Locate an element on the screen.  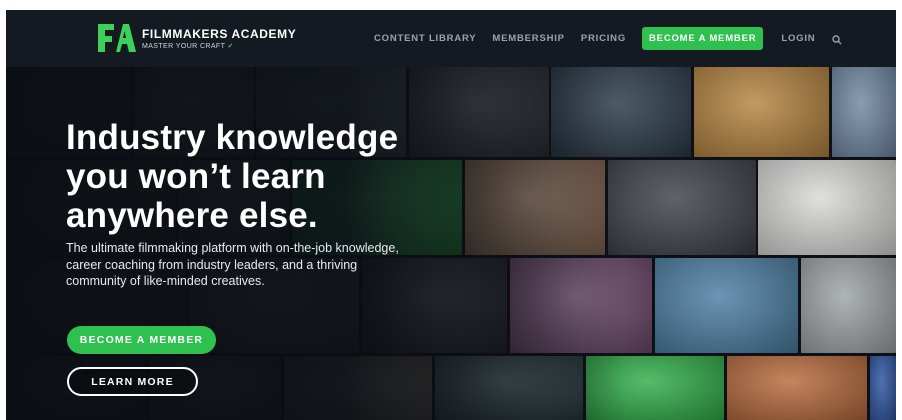
nav-membership: MEMBERSHIP is located at coordinates (528, 38).